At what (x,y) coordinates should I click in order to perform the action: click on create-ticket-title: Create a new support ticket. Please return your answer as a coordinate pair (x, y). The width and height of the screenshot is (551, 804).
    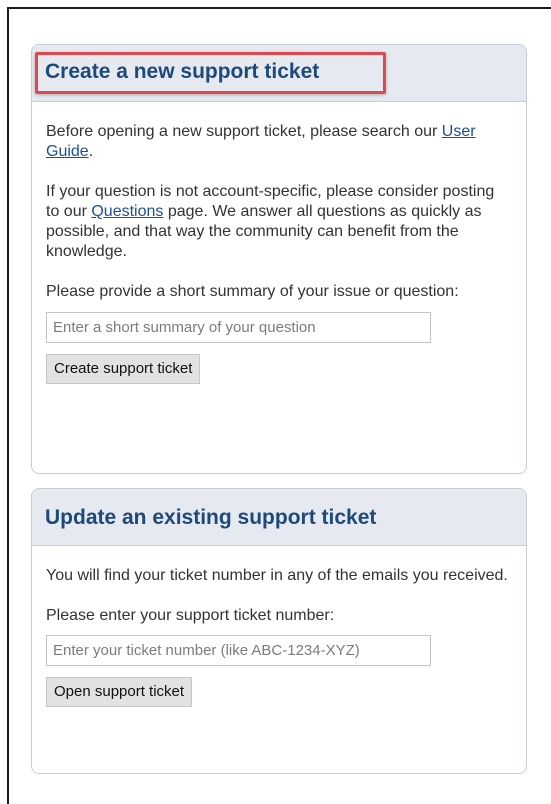
    Looking at the image, I should click on (182, 71).